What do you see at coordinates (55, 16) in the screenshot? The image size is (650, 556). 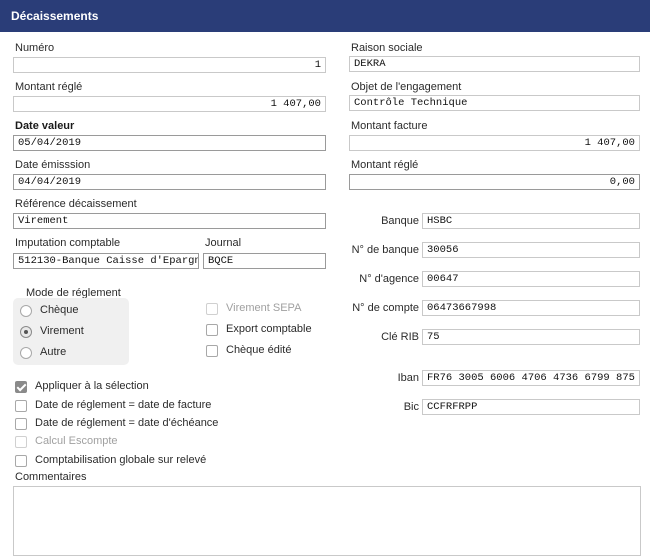 I see `window-title: Décaissements` at bounding box center [55, 16].